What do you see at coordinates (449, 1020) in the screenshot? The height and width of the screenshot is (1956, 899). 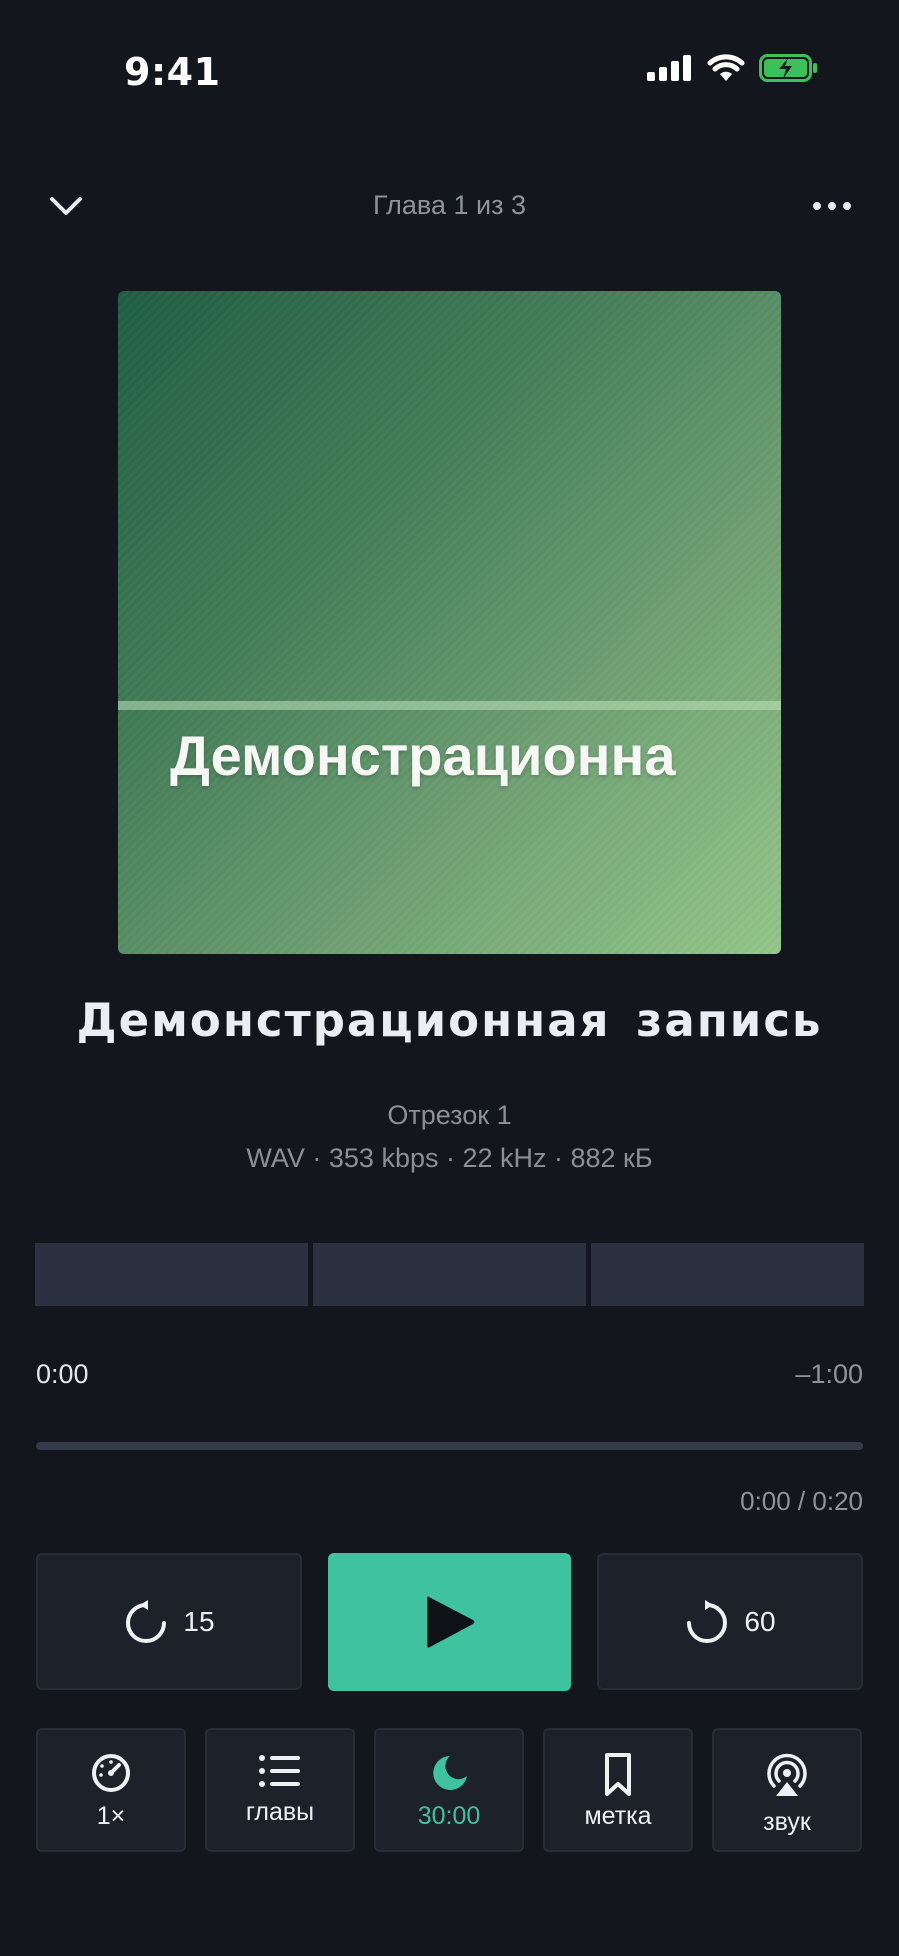 I see `track-title: Демонстрационная запись` at bounding box center [449, 1020].